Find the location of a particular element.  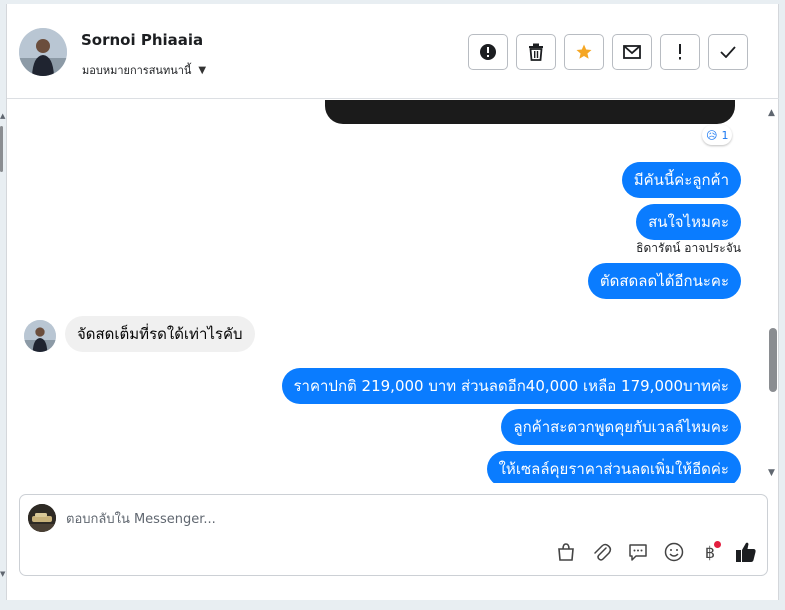

reaction-count: 1 is located at coordinates (725, 135).